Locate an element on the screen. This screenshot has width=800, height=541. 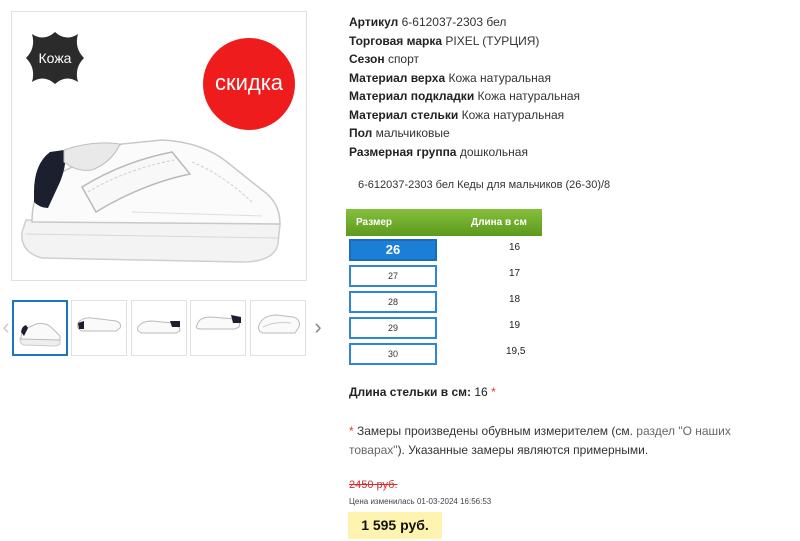
spec-season: Сезон спорт is located at coordinates (569, 59).